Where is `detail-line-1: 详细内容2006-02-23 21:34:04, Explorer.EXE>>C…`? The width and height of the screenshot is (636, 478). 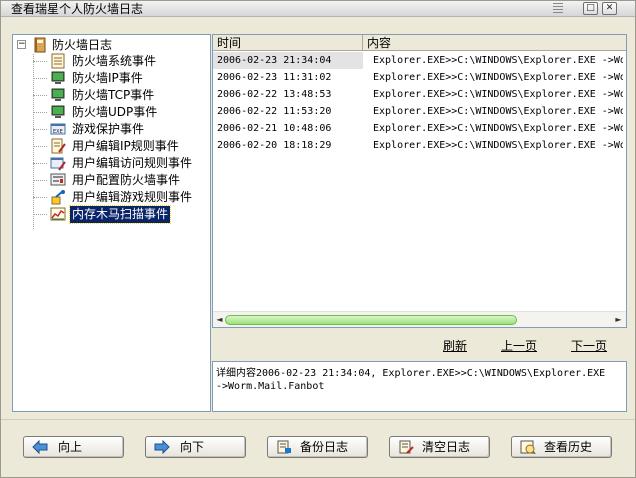 detail-line-1: 详细内容2006-02-23 21:34:04, Explorer.EXE>>C… is located at coordinates (411, 373).